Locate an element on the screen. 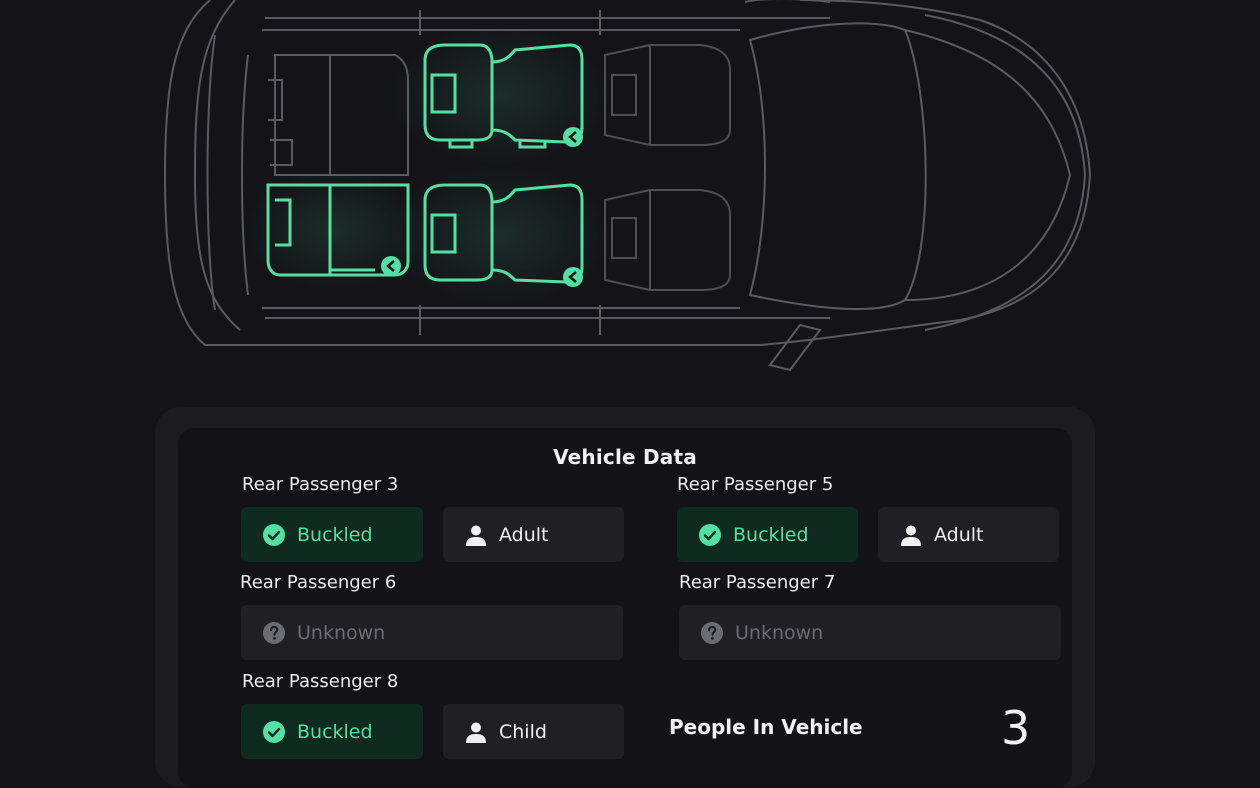 This screenshot has height=788, width=1260. passenger-3-label: Rear Passenger 3 is located at coordinates (320, 484).